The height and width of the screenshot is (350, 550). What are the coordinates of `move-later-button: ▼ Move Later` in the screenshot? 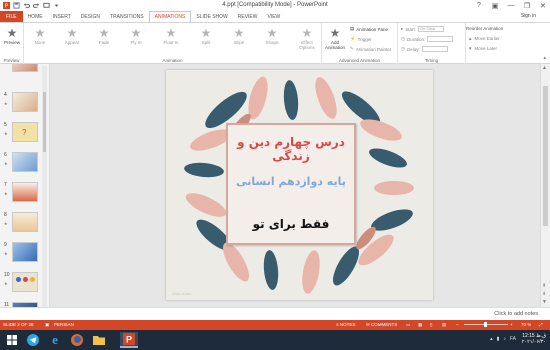 It's located at (482, 48).